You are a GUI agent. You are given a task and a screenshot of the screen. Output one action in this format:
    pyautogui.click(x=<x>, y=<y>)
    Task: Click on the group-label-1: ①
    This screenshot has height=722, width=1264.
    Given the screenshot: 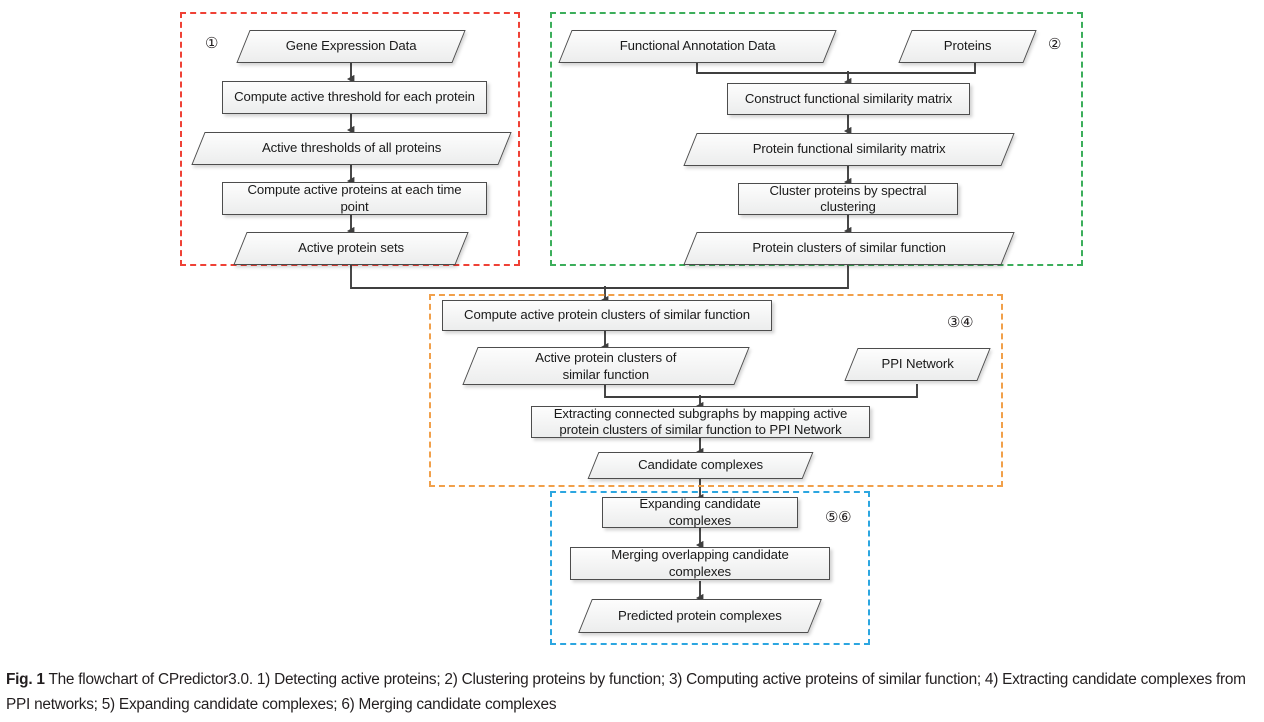 What is the action you would take?
    pyautogui.click(x=212, y=43)
    